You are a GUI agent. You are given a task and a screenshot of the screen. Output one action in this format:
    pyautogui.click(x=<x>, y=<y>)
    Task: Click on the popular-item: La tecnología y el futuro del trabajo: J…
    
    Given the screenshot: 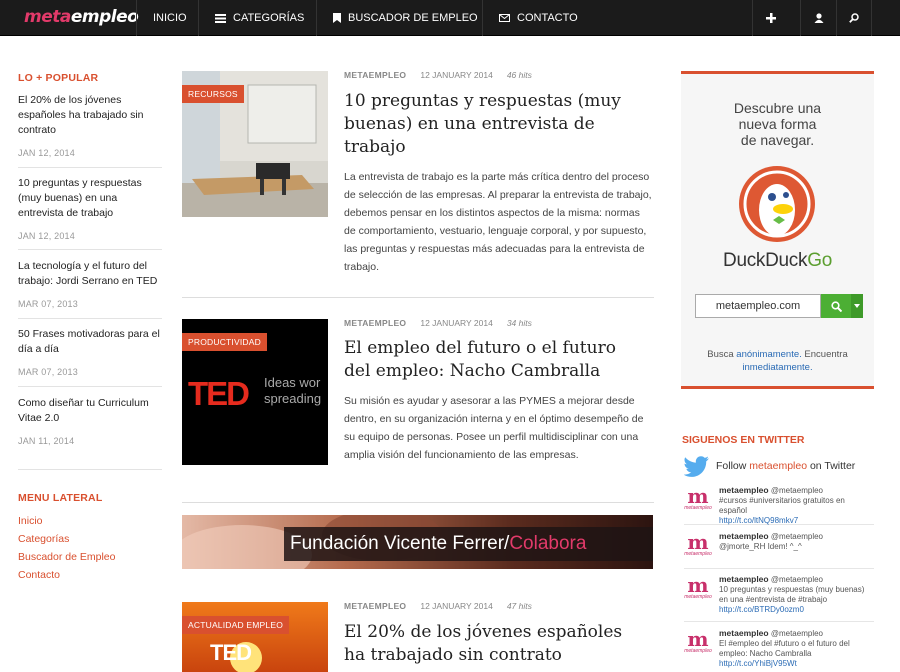 What is the action you would take?
    pyautogui.click(x=90, y=289)
    